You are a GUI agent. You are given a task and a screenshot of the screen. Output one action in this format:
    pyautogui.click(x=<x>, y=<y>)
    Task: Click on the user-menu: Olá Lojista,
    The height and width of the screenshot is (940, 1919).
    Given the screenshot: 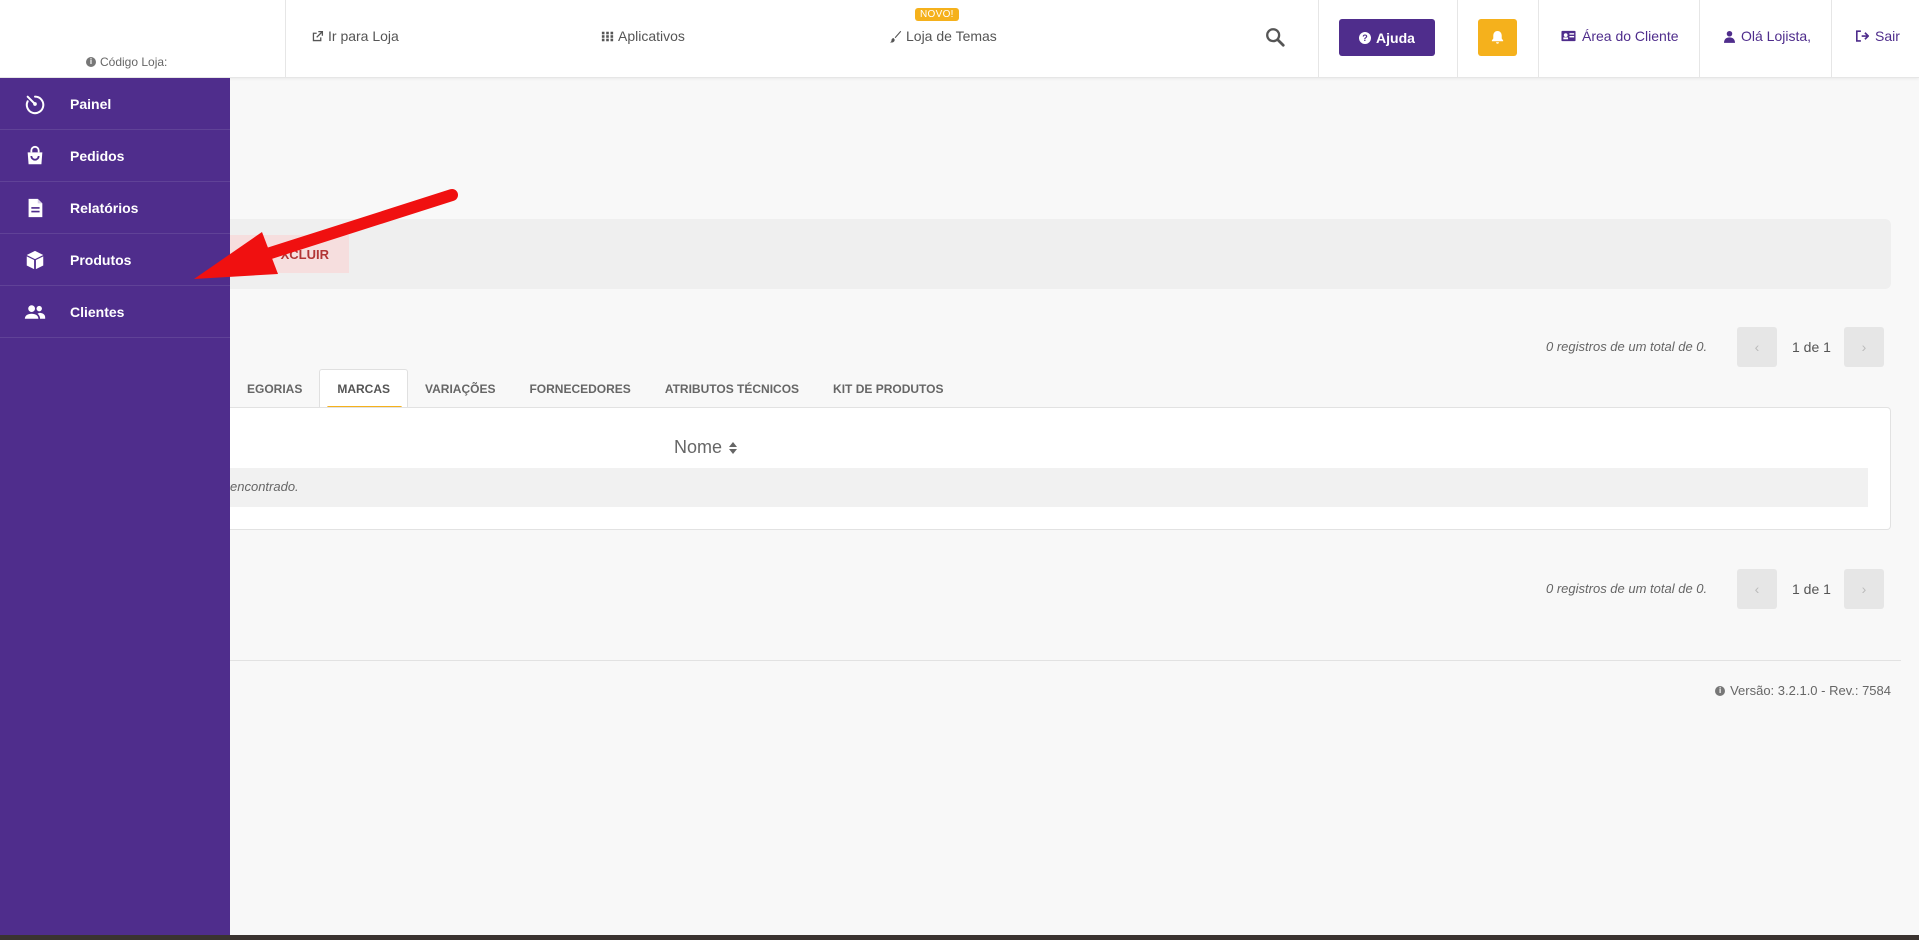 What is the action you would take?
    pyautogui.click(x=1767, y=36)
    